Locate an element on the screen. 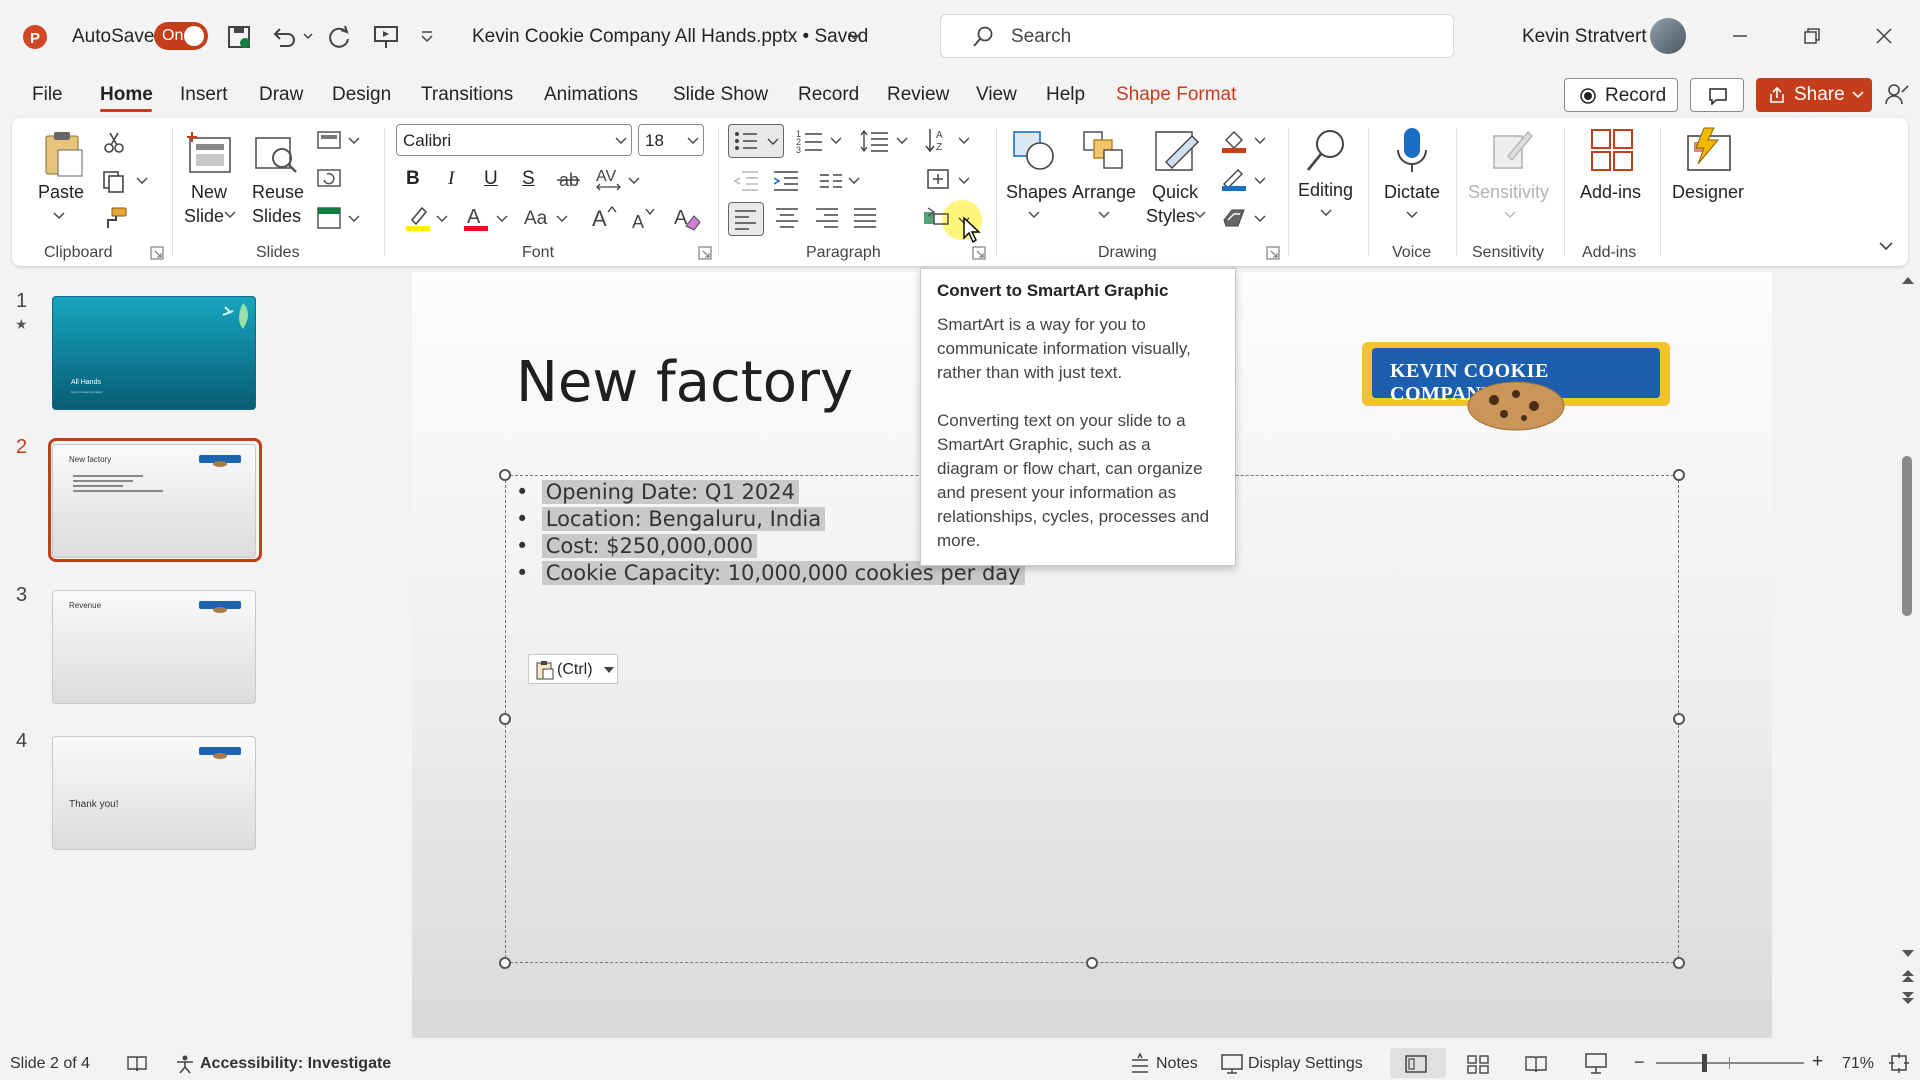 The width and height of the screenshot is (1920, 1080). tab-slide-show: Slide Show is located at coordinates (720, 95).